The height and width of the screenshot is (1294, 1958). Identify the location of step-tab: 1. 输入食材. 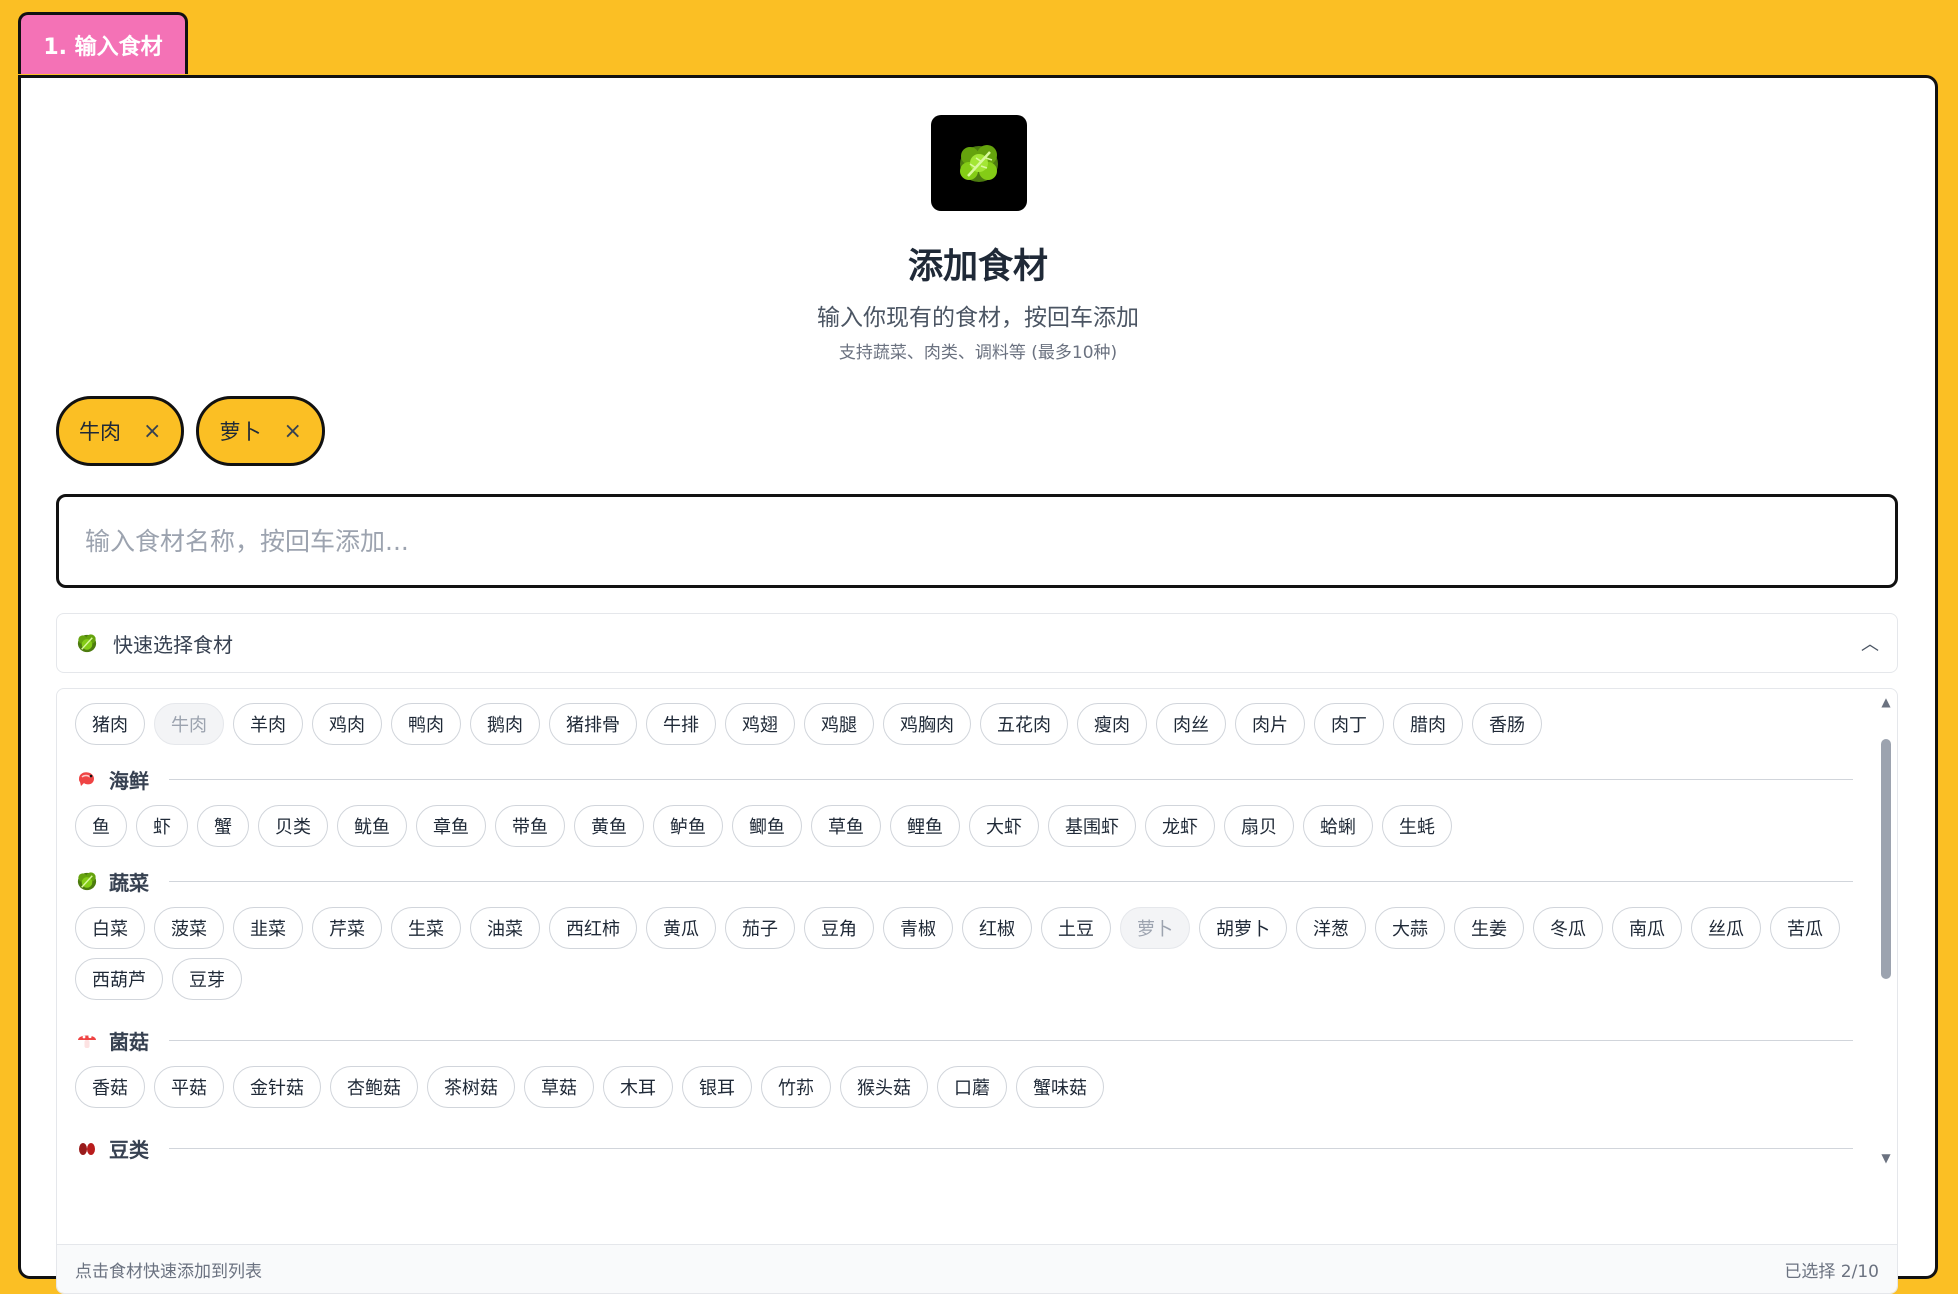
(103, 43).